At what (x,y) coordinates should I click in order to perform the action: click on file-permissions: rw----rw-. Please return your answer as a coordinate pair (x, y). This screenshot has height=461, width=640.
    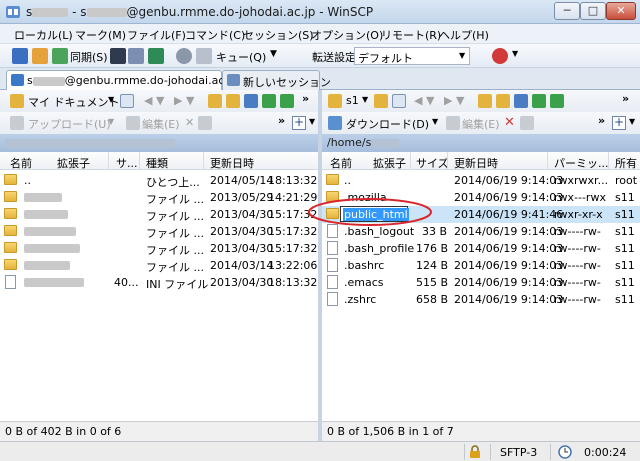
    Looking at the image, I should click on (577, 248).